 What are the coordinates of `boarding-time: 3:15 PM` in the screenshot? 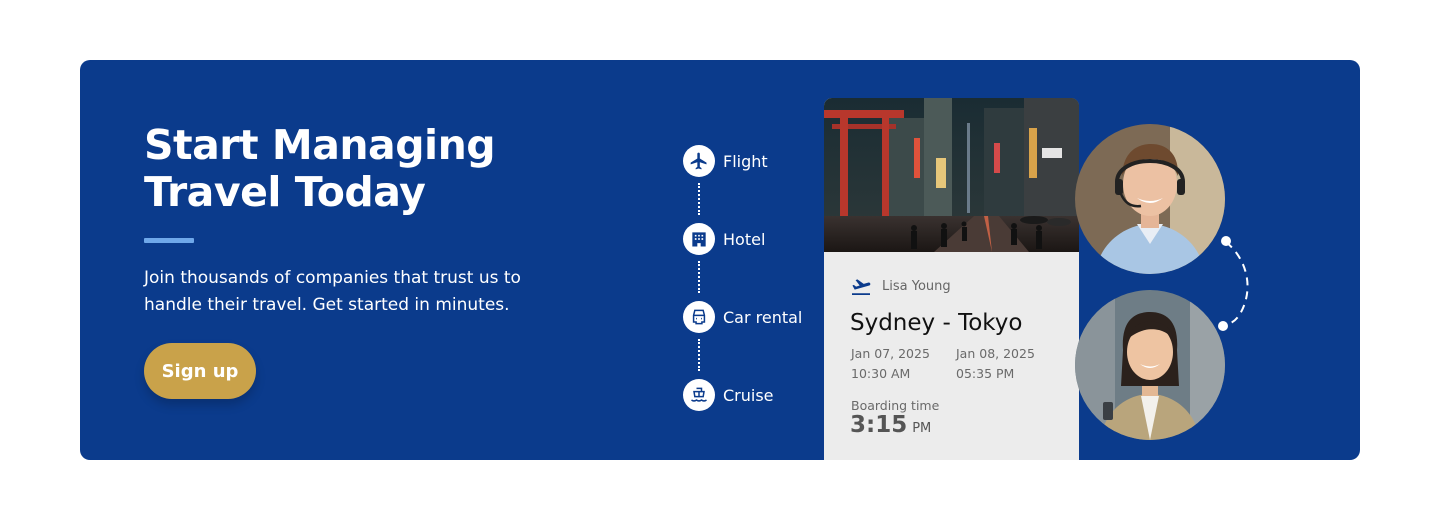 It's located at (890, 425).